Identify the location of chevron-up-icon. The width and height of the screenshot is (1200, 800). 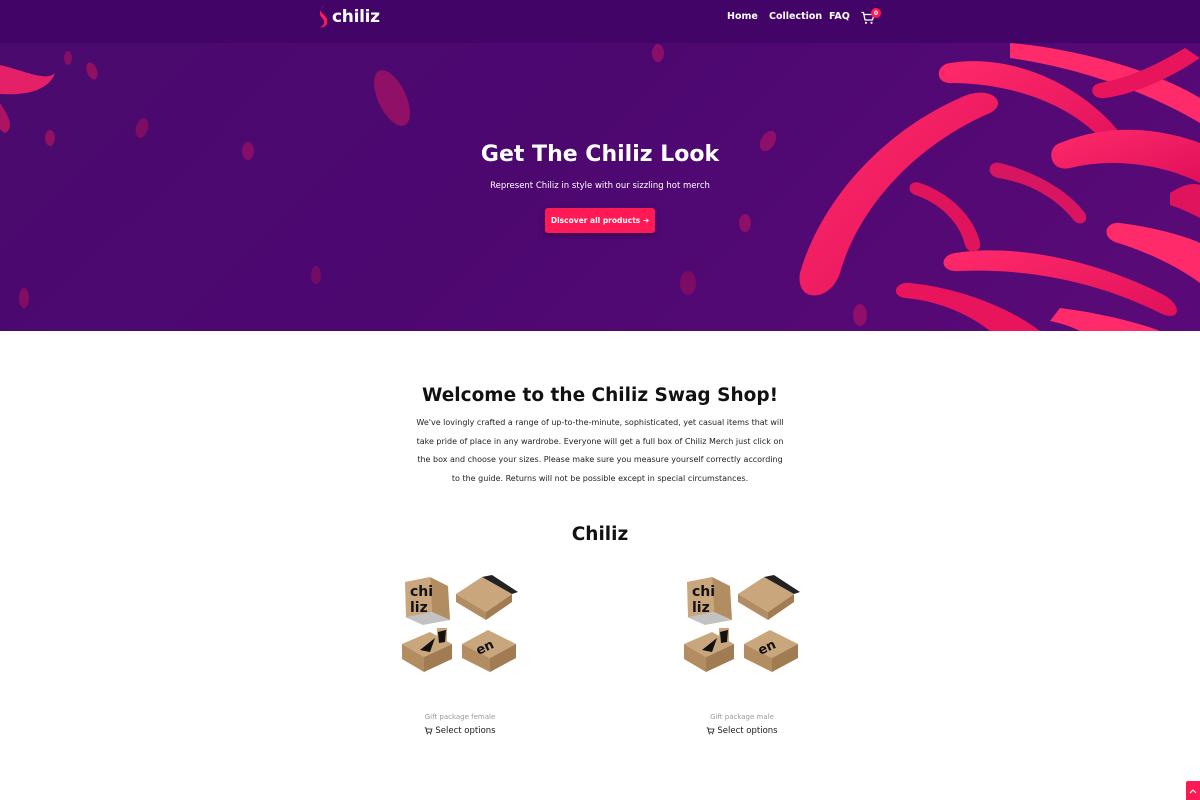
(1193, 790).